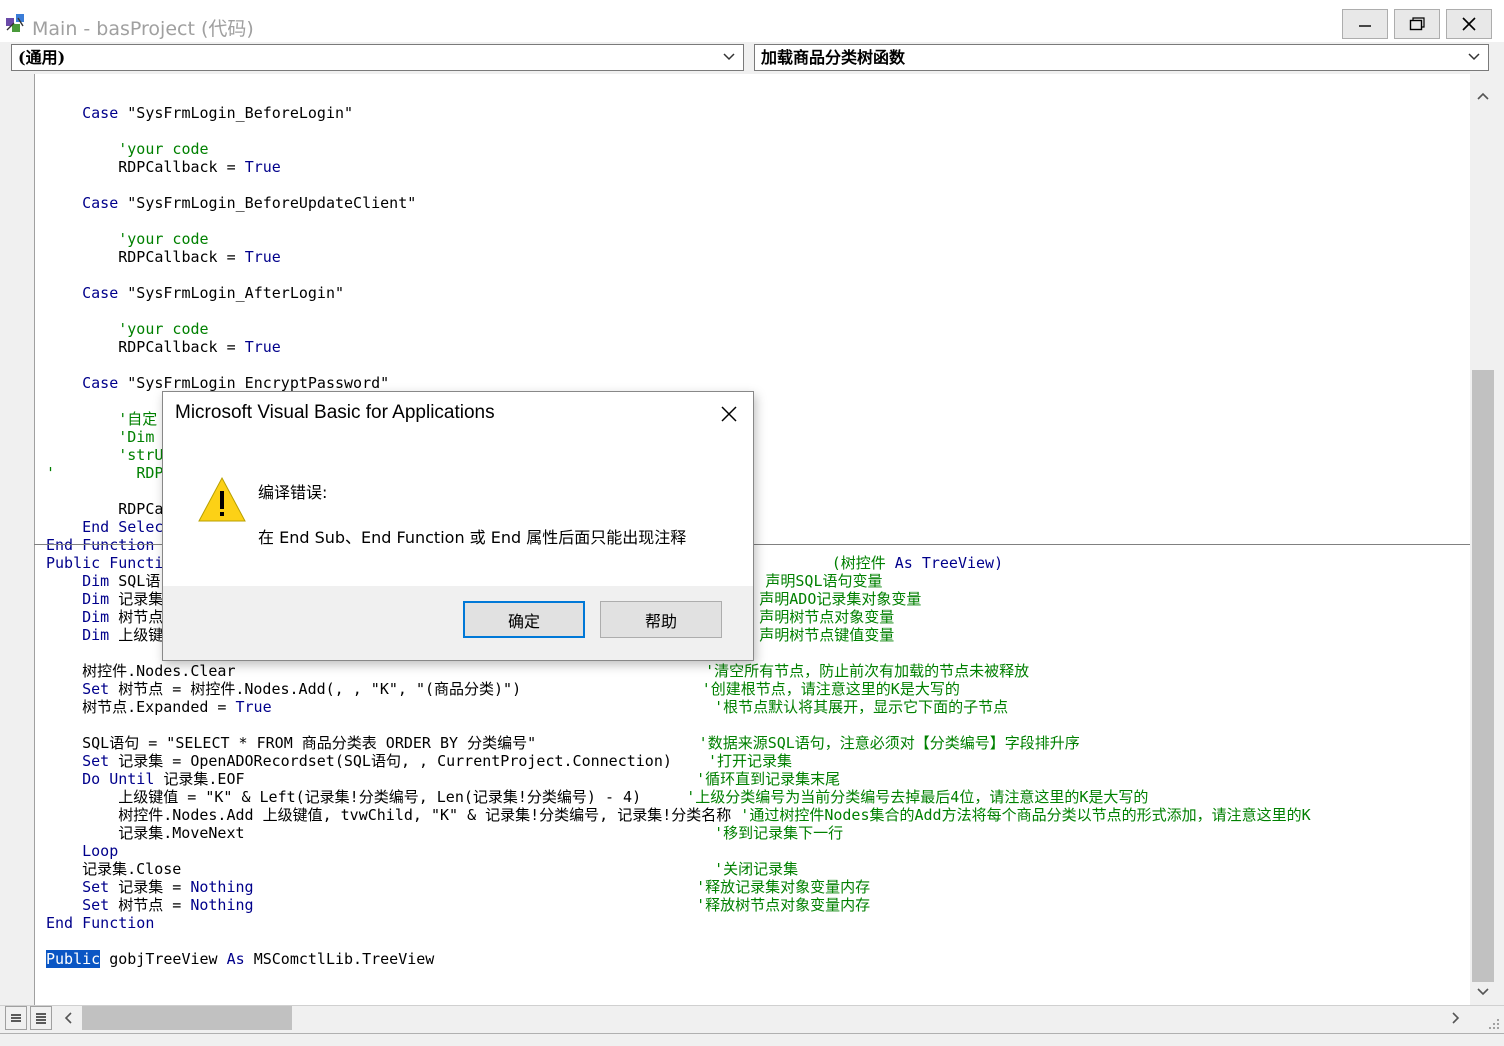 The image size is (1504, 1046). Describe the element at coordinates (527, 707) in the screenshot. I see `code-line: 树节点.Expanded = True '根节点默认将其展开，显示它下面的子节点` at that location.